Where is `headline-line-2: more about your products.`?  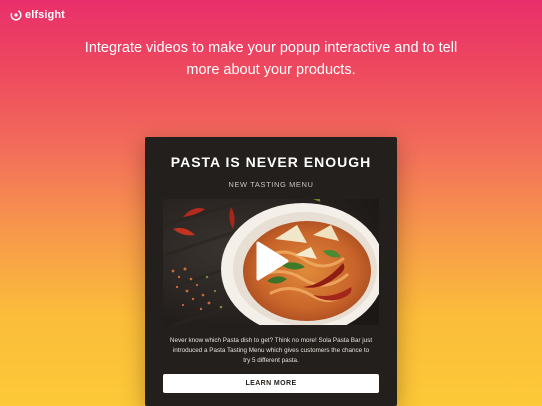
headline-line-2: more about your products. is located at coordinates (271, 70).